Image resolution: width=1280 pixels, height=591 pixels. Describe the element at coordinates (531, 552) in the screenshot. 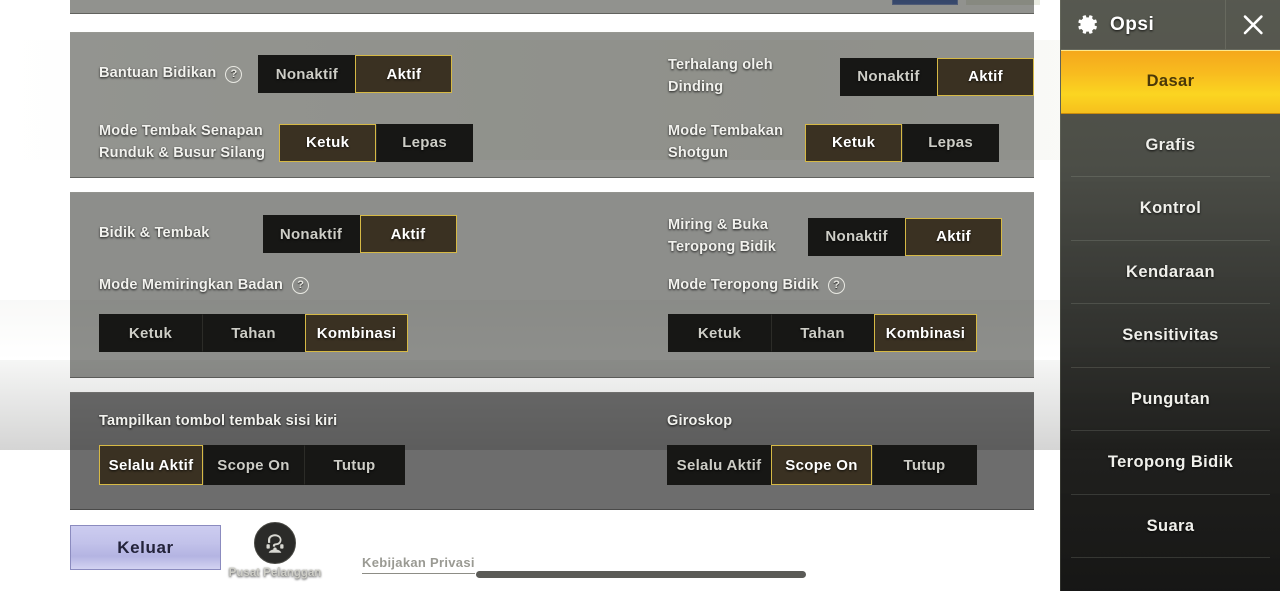

I see `bottom-bar: Keluar Pusat Pelanggan Kebijakan Privasi` at that location.